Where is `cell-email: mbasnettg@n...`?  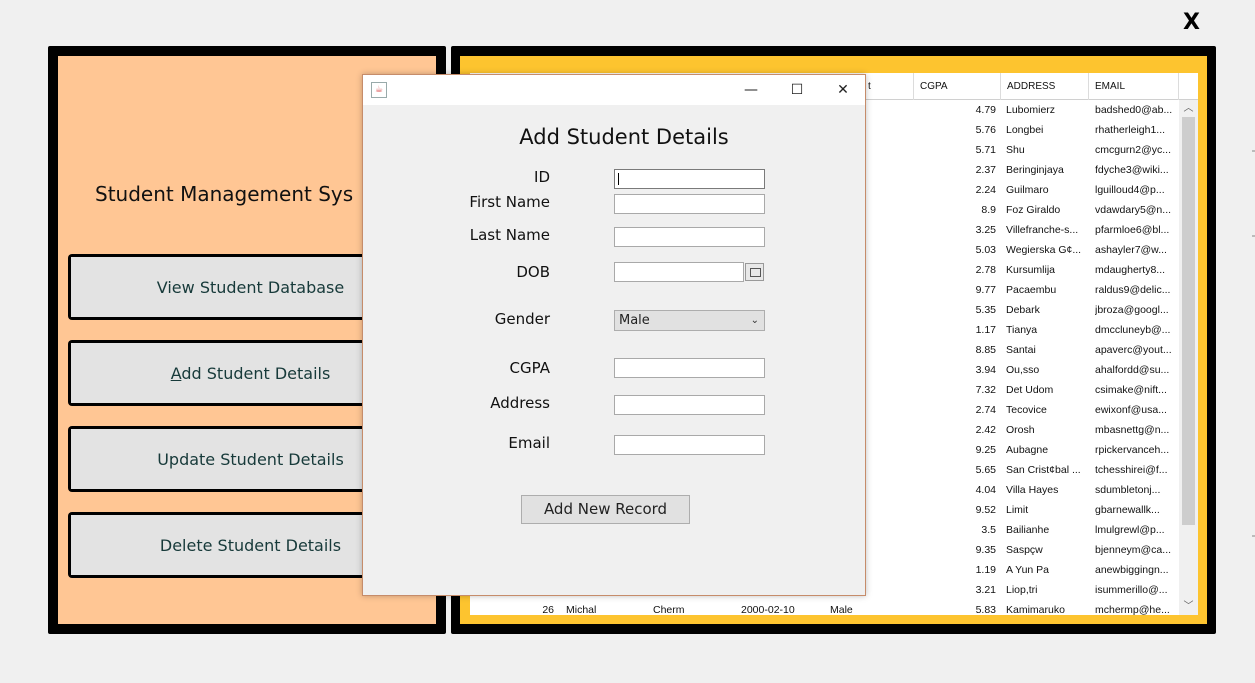 cell-email: mbasnettg@n... is located at coordinates (1132, 430).